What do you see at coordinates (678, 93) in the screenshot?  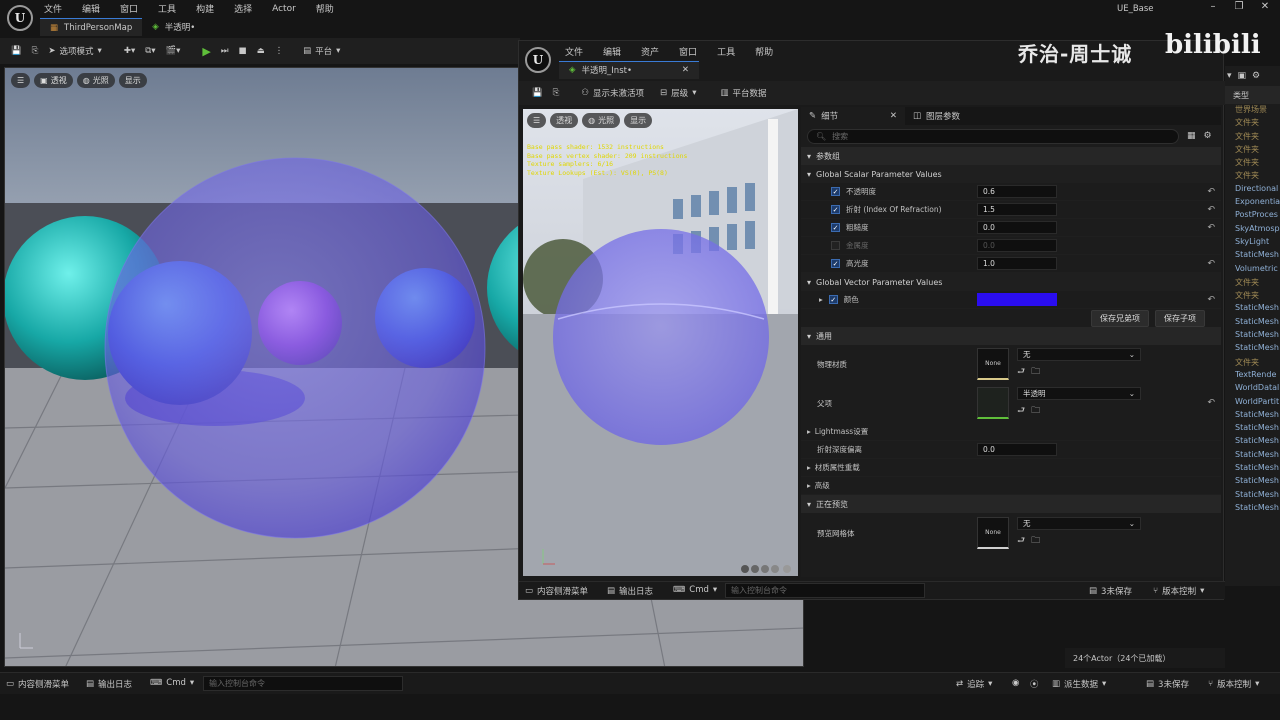 I see `hierarchy-button: ⊟ 层级 ▾` at bounding box center [678, 93].